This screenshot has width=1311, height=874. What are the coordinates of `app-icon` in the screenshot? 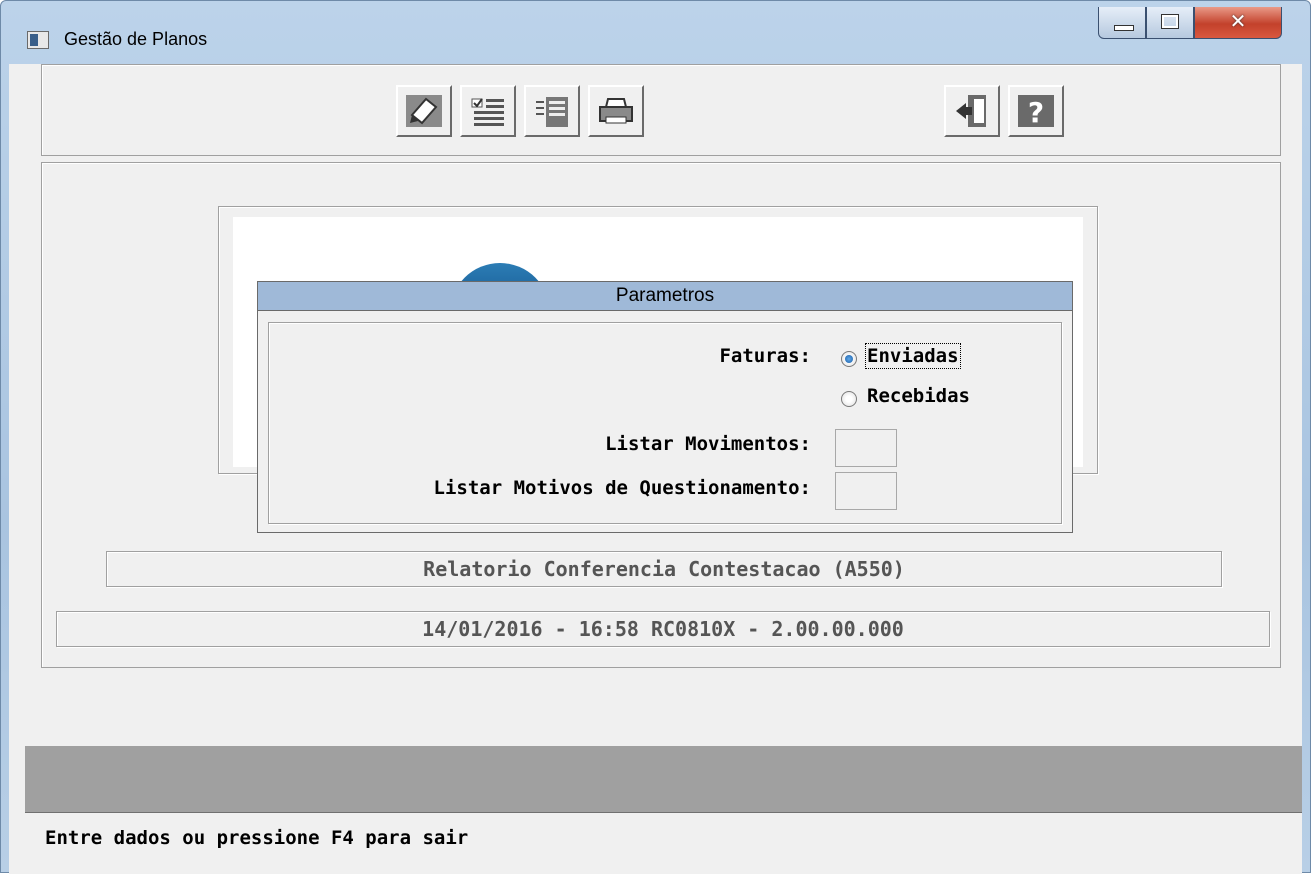 It's located at (38, 40).